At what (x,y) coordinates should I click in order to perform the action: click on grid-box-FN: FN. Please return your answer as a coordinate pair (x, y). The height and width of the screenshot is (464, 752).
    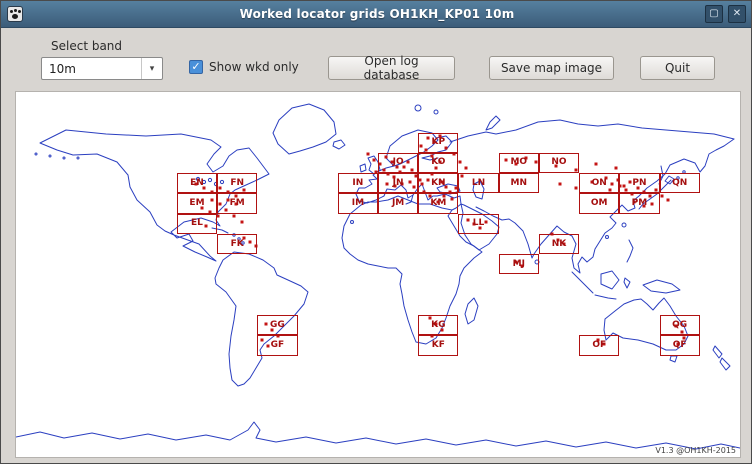
    Looking at the image, I should click on (237, 183).